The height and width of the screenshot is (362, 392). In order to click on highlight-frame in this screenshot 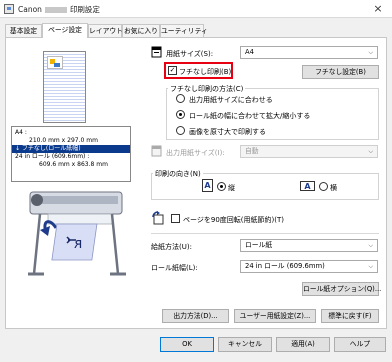, I will do `click(198, 70)`.